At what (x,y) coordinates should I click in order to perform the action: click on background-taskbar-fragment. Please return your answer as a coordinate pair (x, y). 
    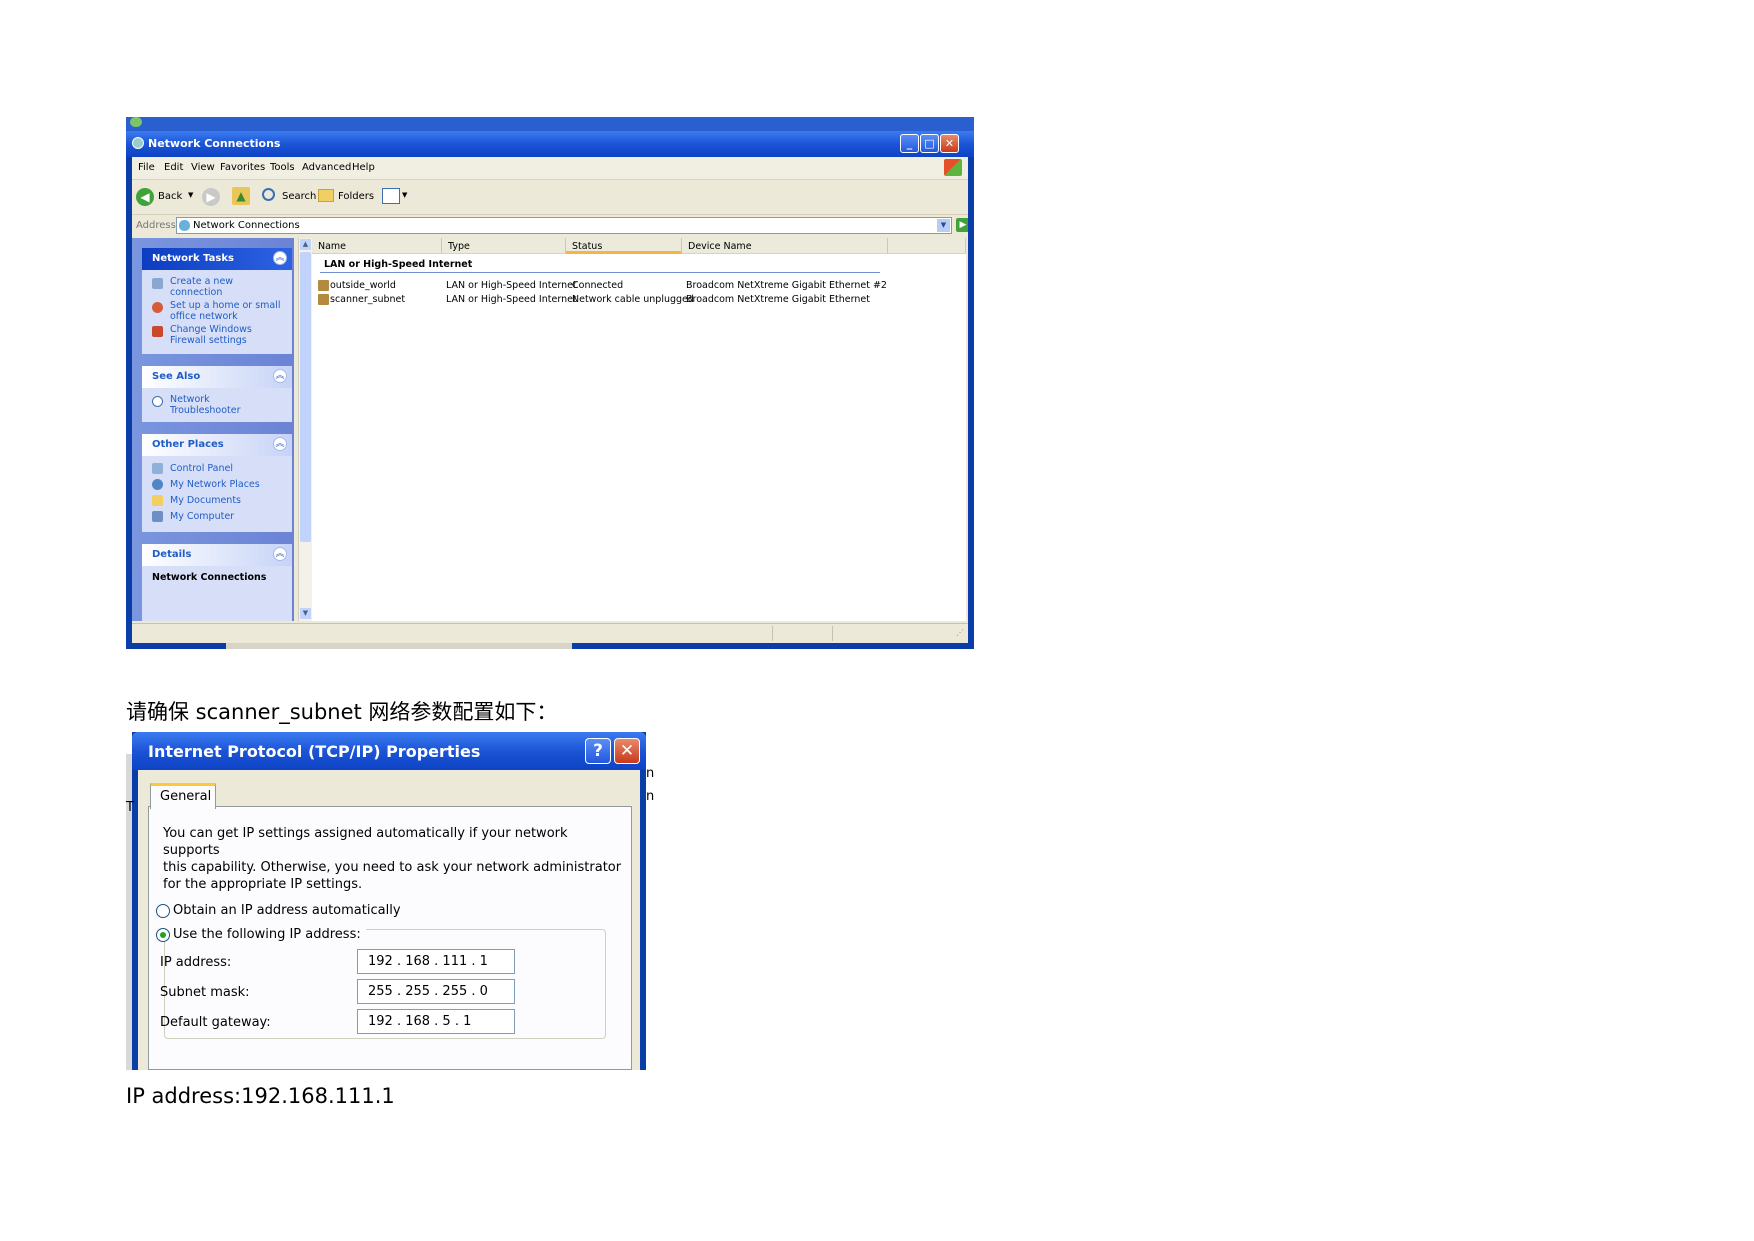
    Looking at the image, I should click on (399, 646).